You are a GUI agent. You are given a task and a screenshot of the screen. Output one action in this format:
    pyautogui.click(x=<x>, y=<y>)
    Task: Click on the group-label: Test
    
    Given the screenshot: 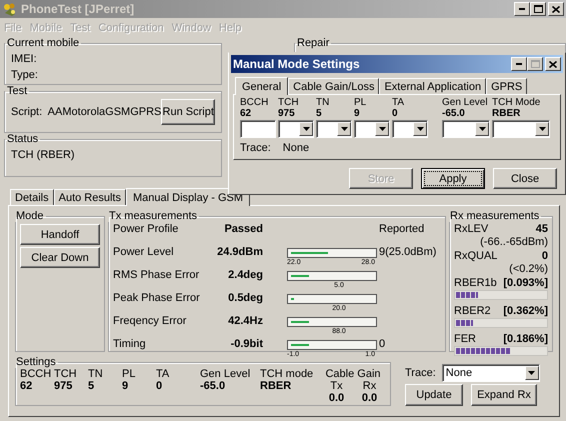 What is the action you would take?
    pyautogui.click(x=17, y=91)
    